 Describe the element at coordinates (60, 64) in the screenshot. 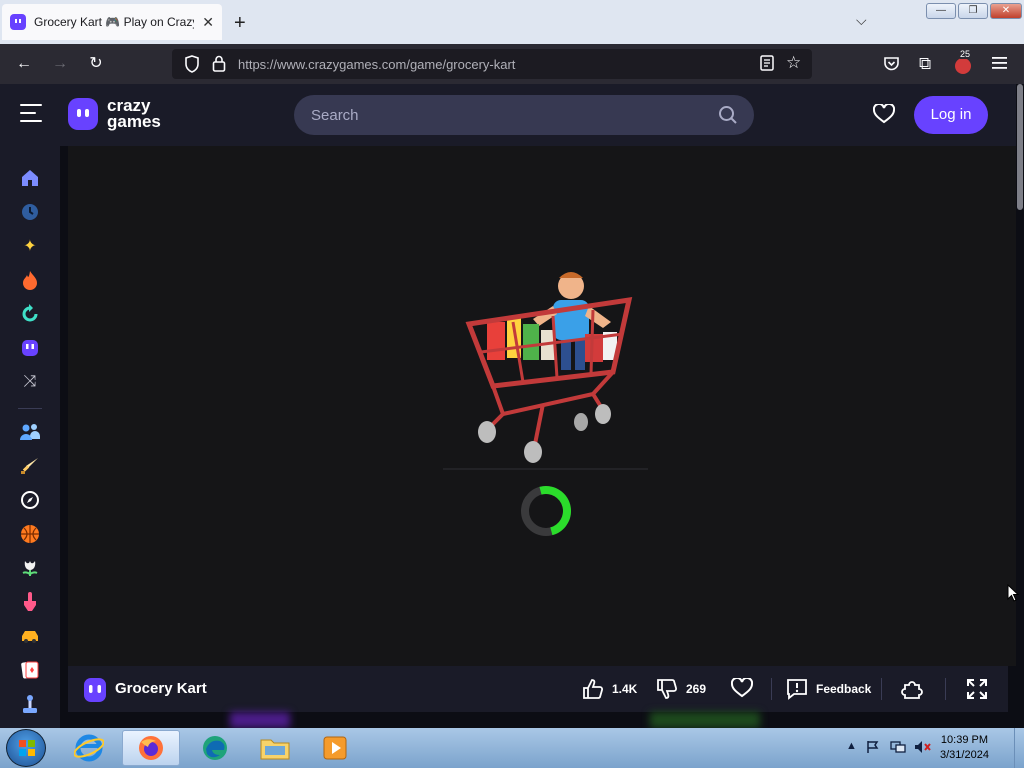

I see `forward-icon: →` at that location.